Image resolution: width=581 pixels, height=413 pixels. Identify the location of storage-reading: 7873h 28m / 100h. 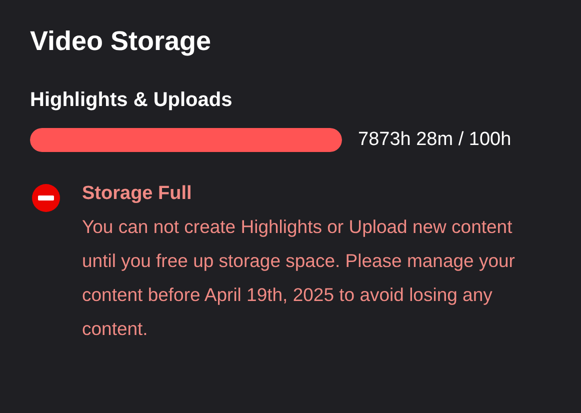
(435, 140).